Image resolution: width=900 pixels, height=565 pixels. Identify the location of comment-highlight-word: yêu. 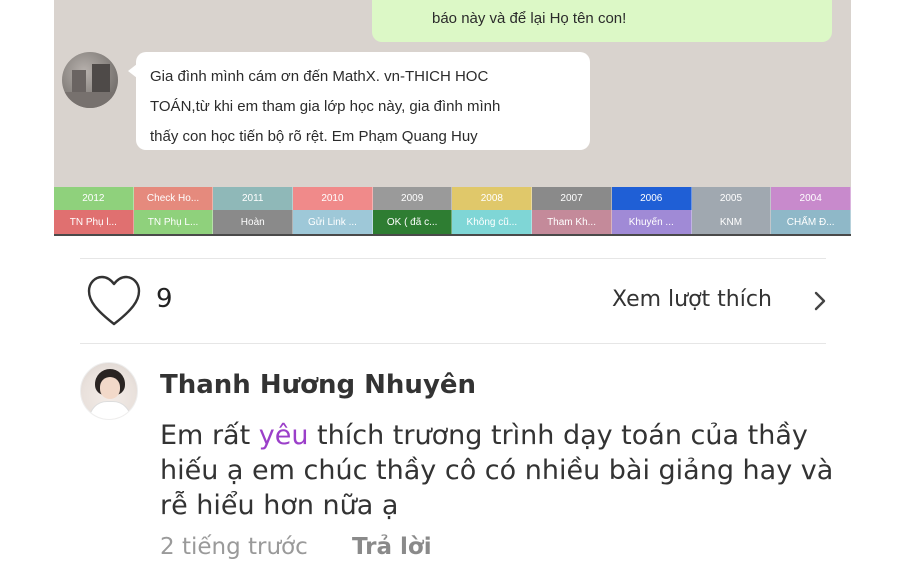
(283, 435).